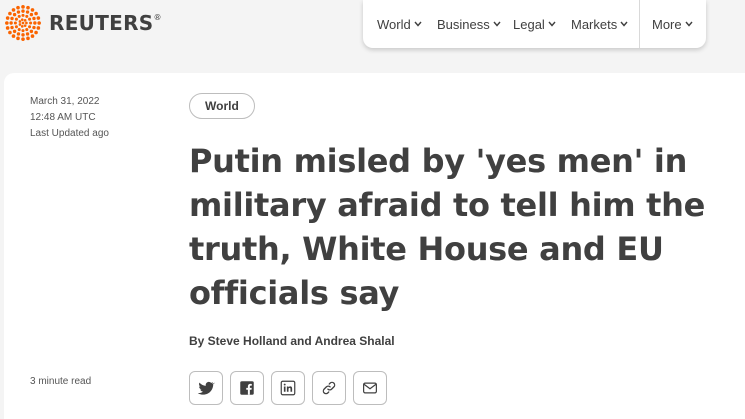 This screenshot has width=745, height=419. What do you see at coordinates (23, 23) in the screenshot?
I see `reuters-logo-icon` at bounding box center [23, 23].